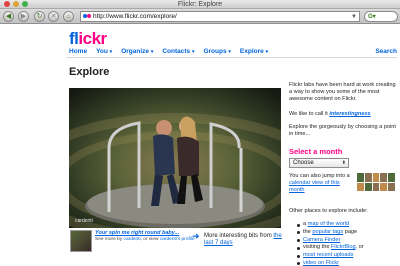 Image resolution: width=400 pixels, height=266 pixels. What do you see at coordinates (88, 38) in the screenshot?
I see `flickr-logo: flickr` at bounding box center [88, 38].